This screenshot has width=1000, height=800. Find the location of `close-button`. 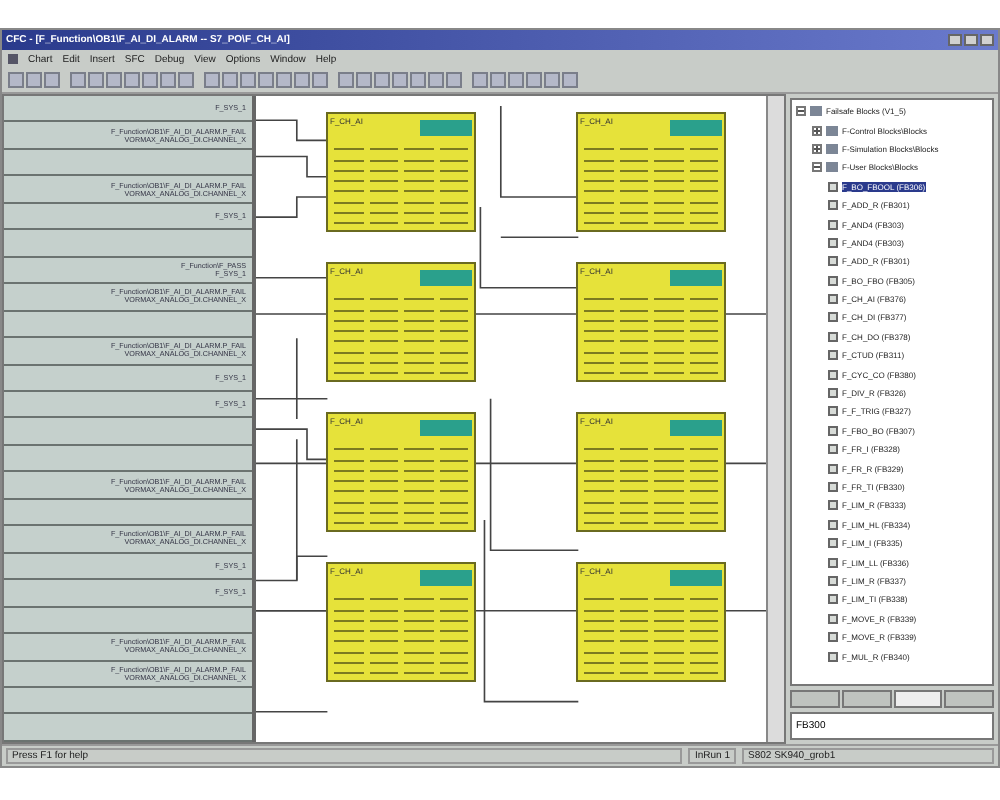

close-button is located at coordinates (987, 40).